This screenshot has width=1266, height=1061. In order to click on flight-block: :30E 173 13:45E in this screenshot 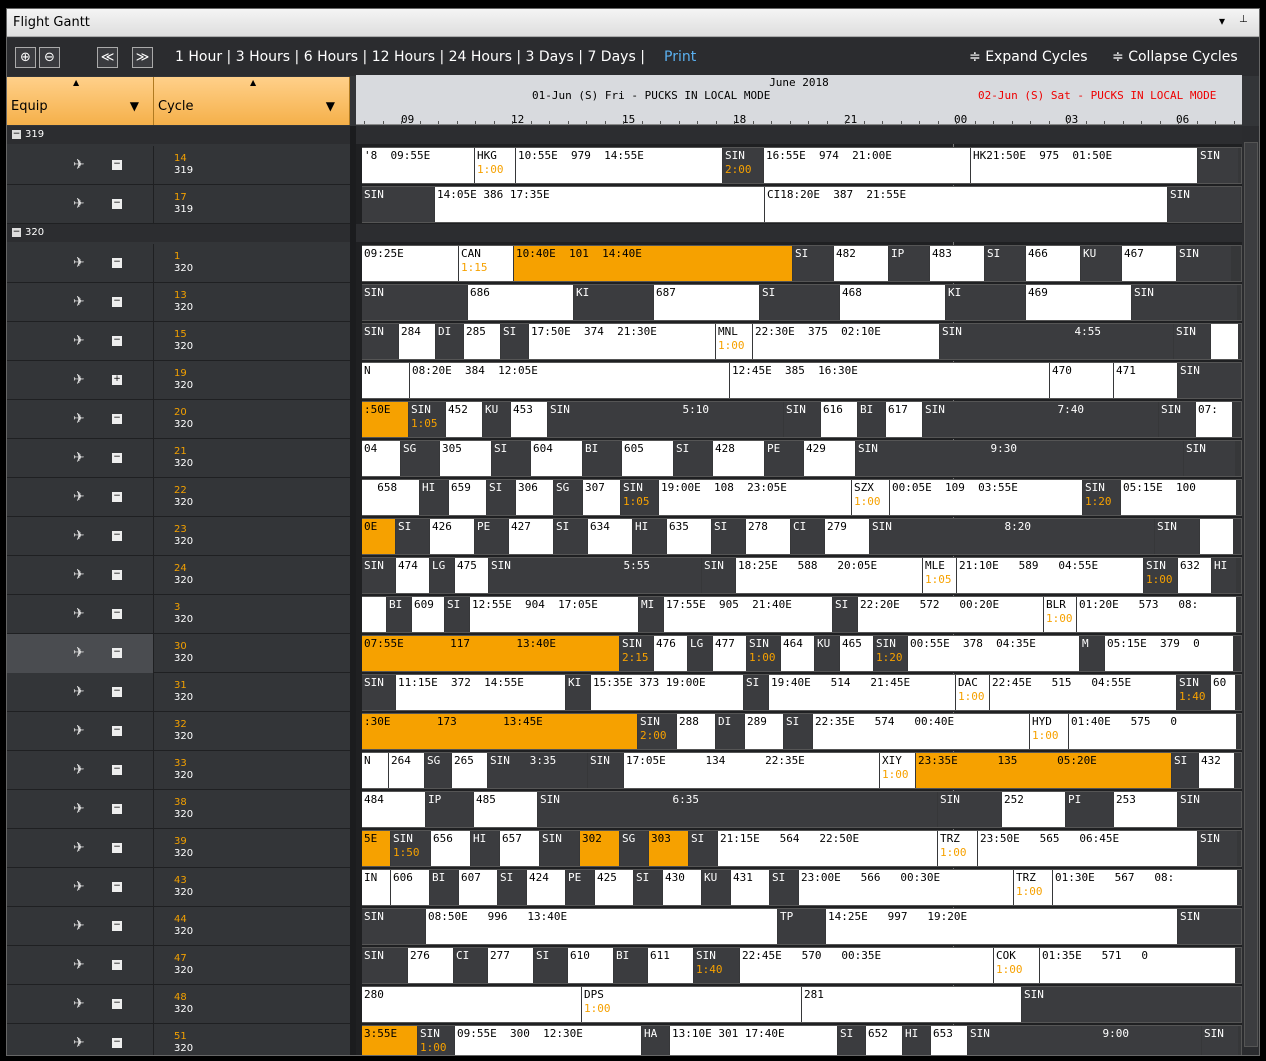, I will do `click(499, 731)`.